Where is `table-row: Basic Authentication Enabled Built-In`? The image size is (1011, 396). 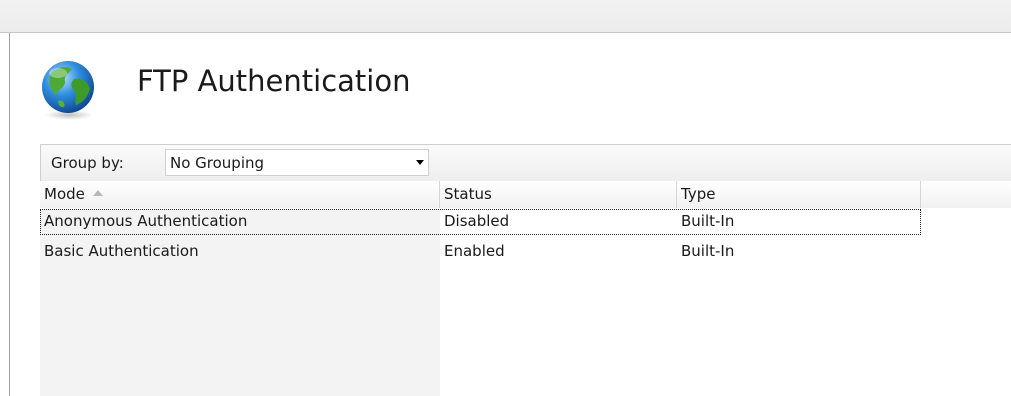 table-row: Basic Authentication Enabled Built-In is located at coordinates (480, 252).